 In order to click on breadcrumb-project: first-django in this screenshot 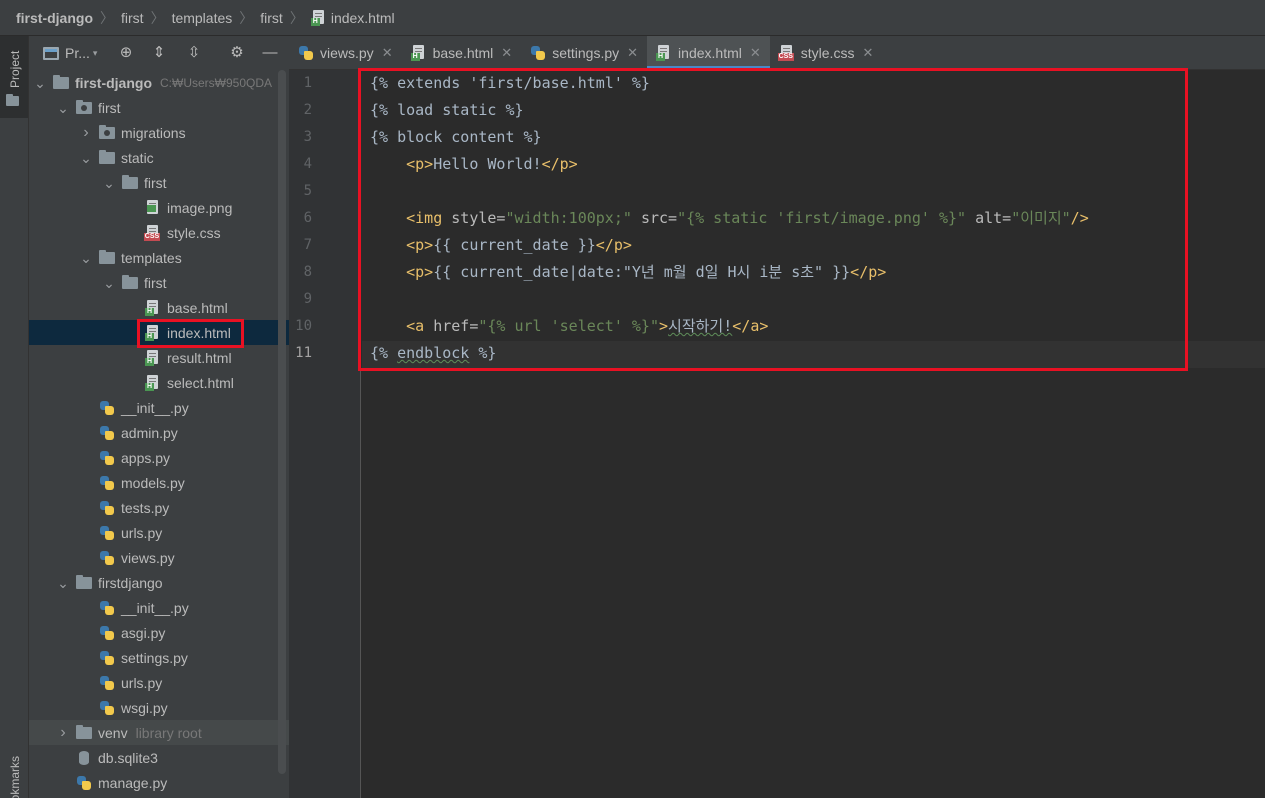, I will do `click(54, 18)`.